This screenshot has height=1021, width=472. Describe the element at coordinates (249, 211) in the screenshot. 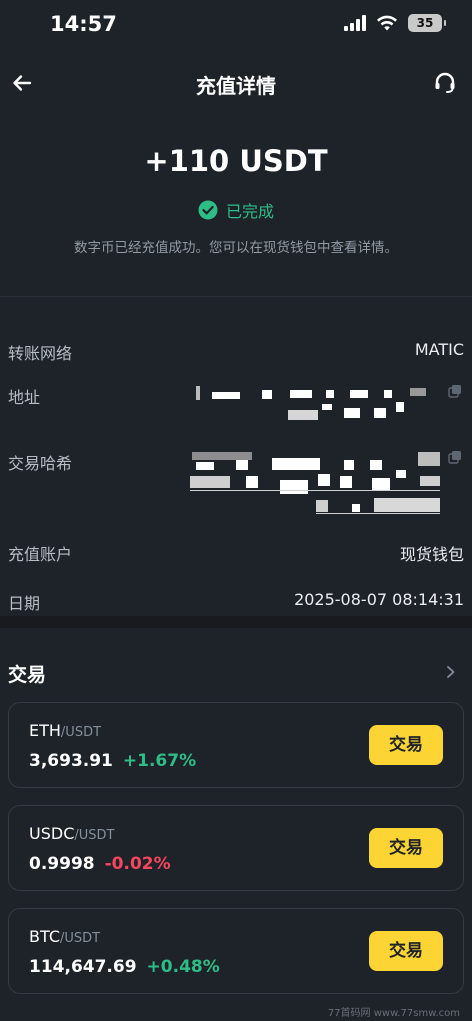

I see `status-text: 已完成` at that location.